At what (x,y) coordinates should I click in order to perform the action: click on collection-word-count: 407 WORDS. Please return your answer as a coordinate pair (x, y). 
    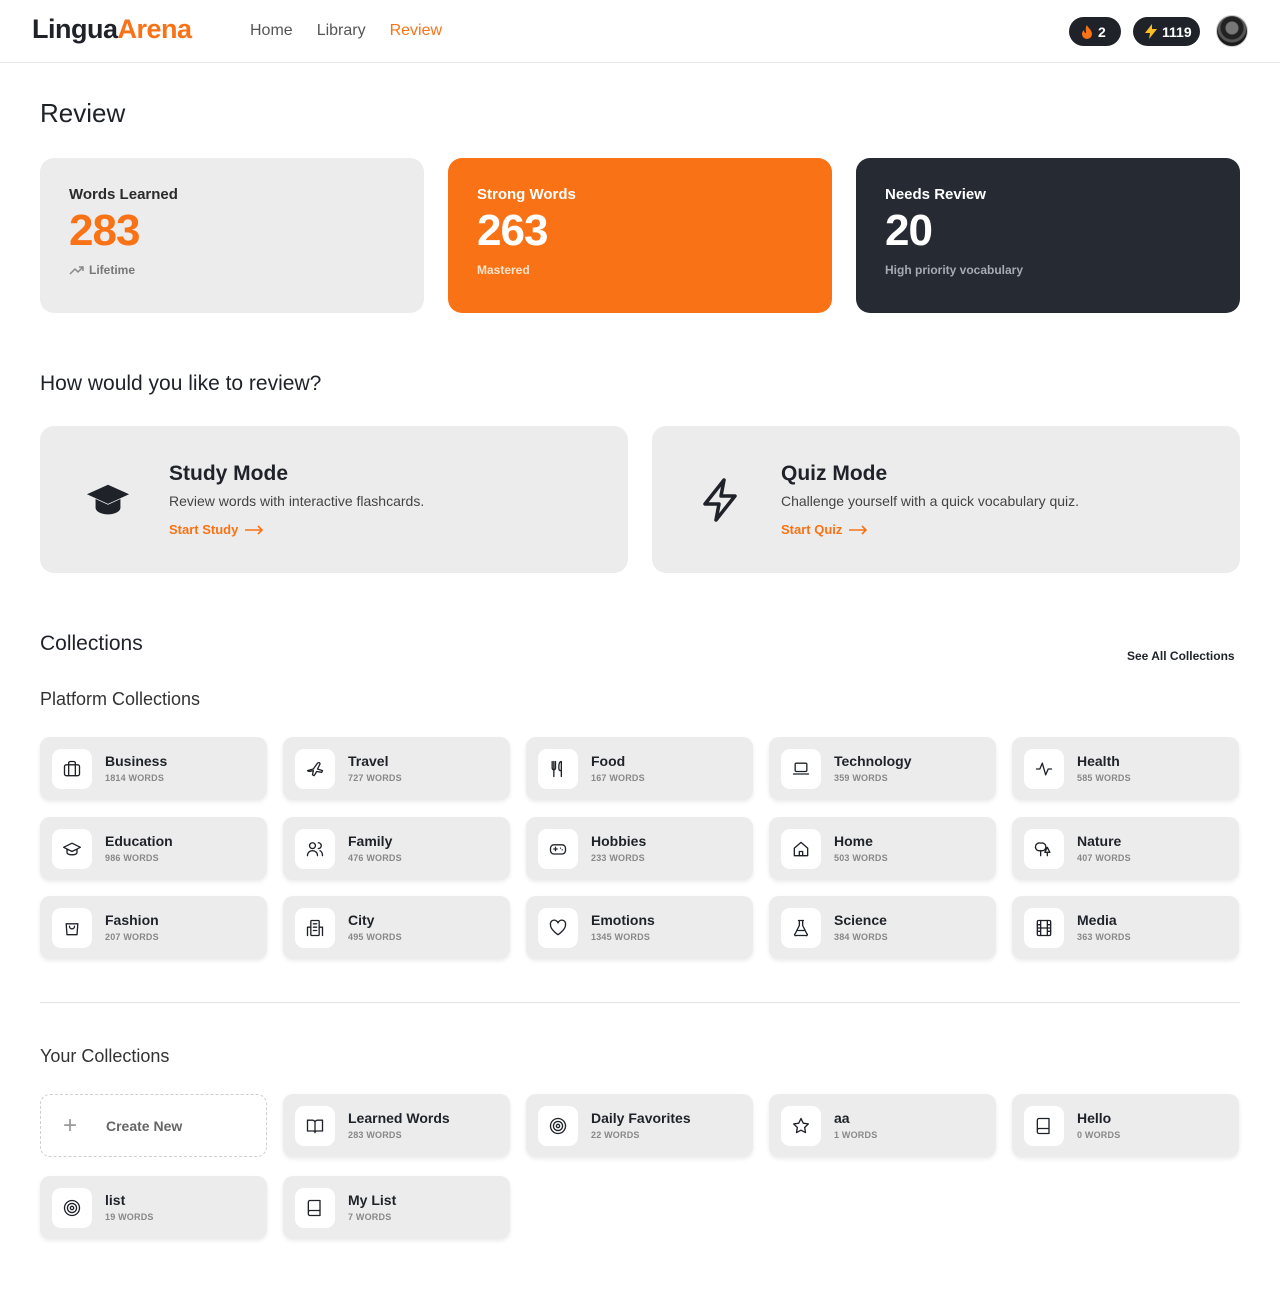
    Looking at the image, I should click on (1104, 858).